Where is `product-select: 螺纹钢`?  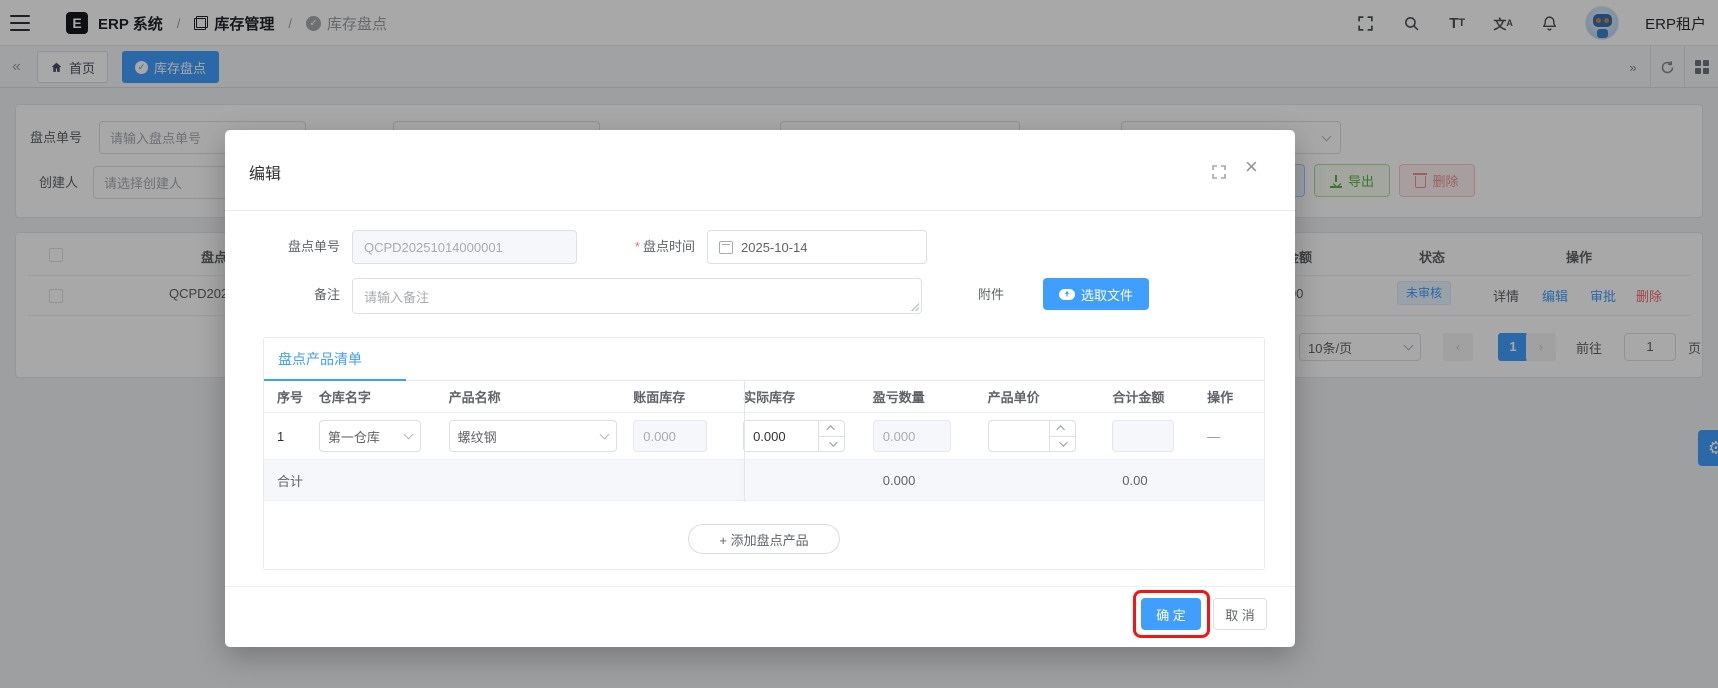
product-select: 螺纹钢 is located at coordinates (532, 436).